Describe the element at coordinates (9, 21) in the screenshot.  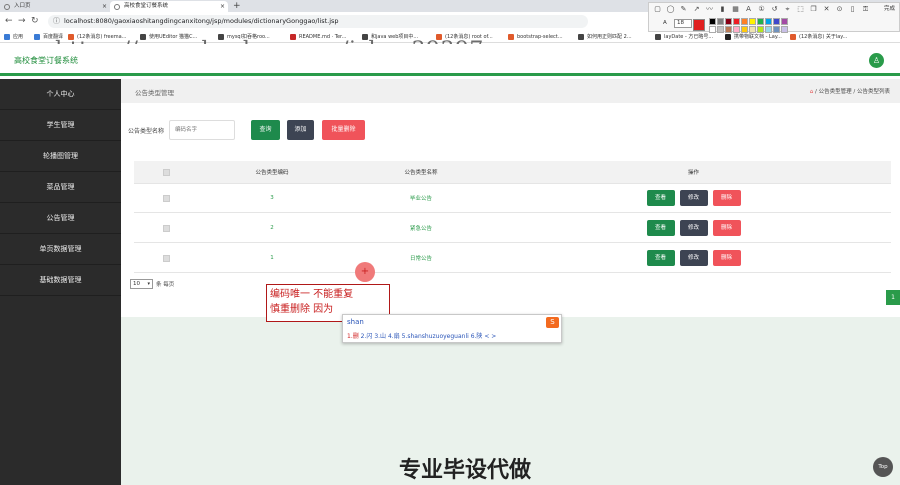
I see `back-arrow-icon: ←` at that location.